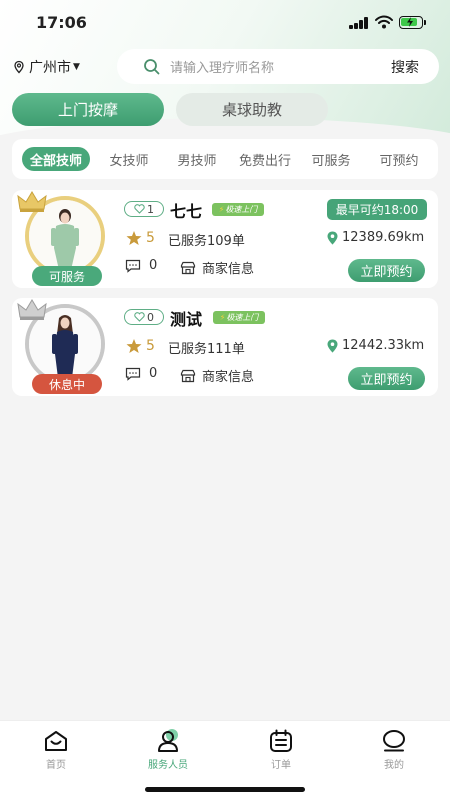  What do you see at coordinates (150, 209) in the screenshot?
I see `like-count: 1` at bounding box center [150, 209].